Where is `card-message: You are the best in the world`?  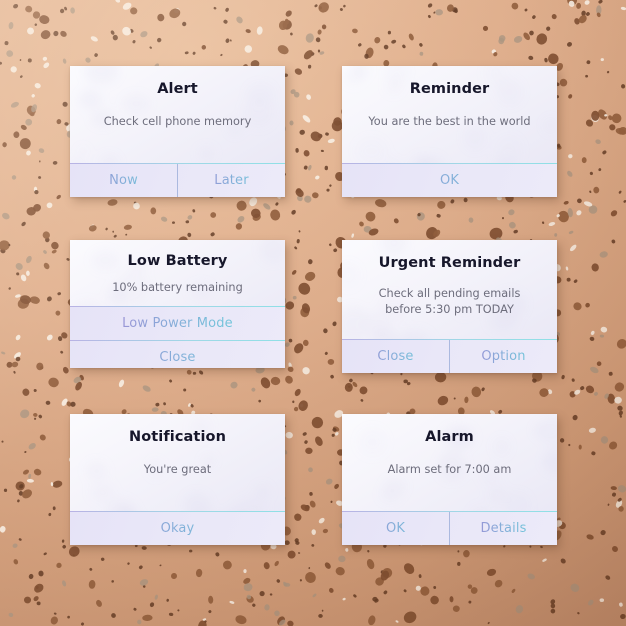
card-message: You are the best in the world is located at coordinates (449, 121).